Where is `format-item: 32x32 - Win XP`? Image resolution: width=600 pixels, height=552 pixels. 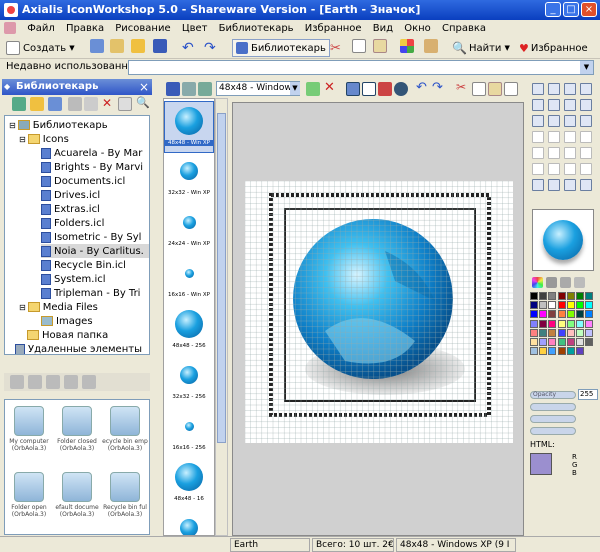
format-item: 32x32 - Win XP is located at coordinates (189, 178).